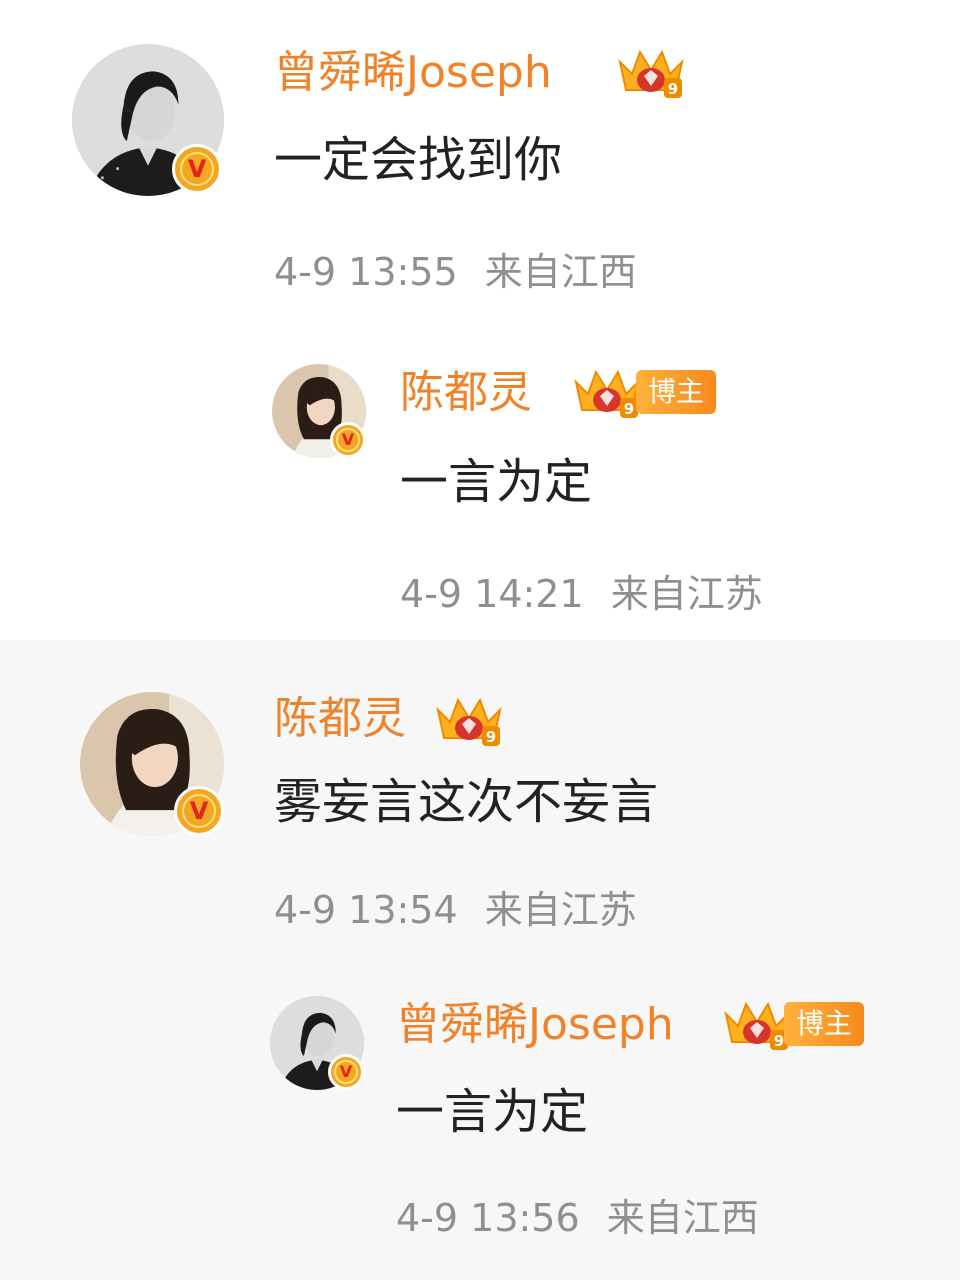  Describe the element at coordinates (366, 272) in the screenshot. I see `comment-time: 4-9 13:55` at that location.